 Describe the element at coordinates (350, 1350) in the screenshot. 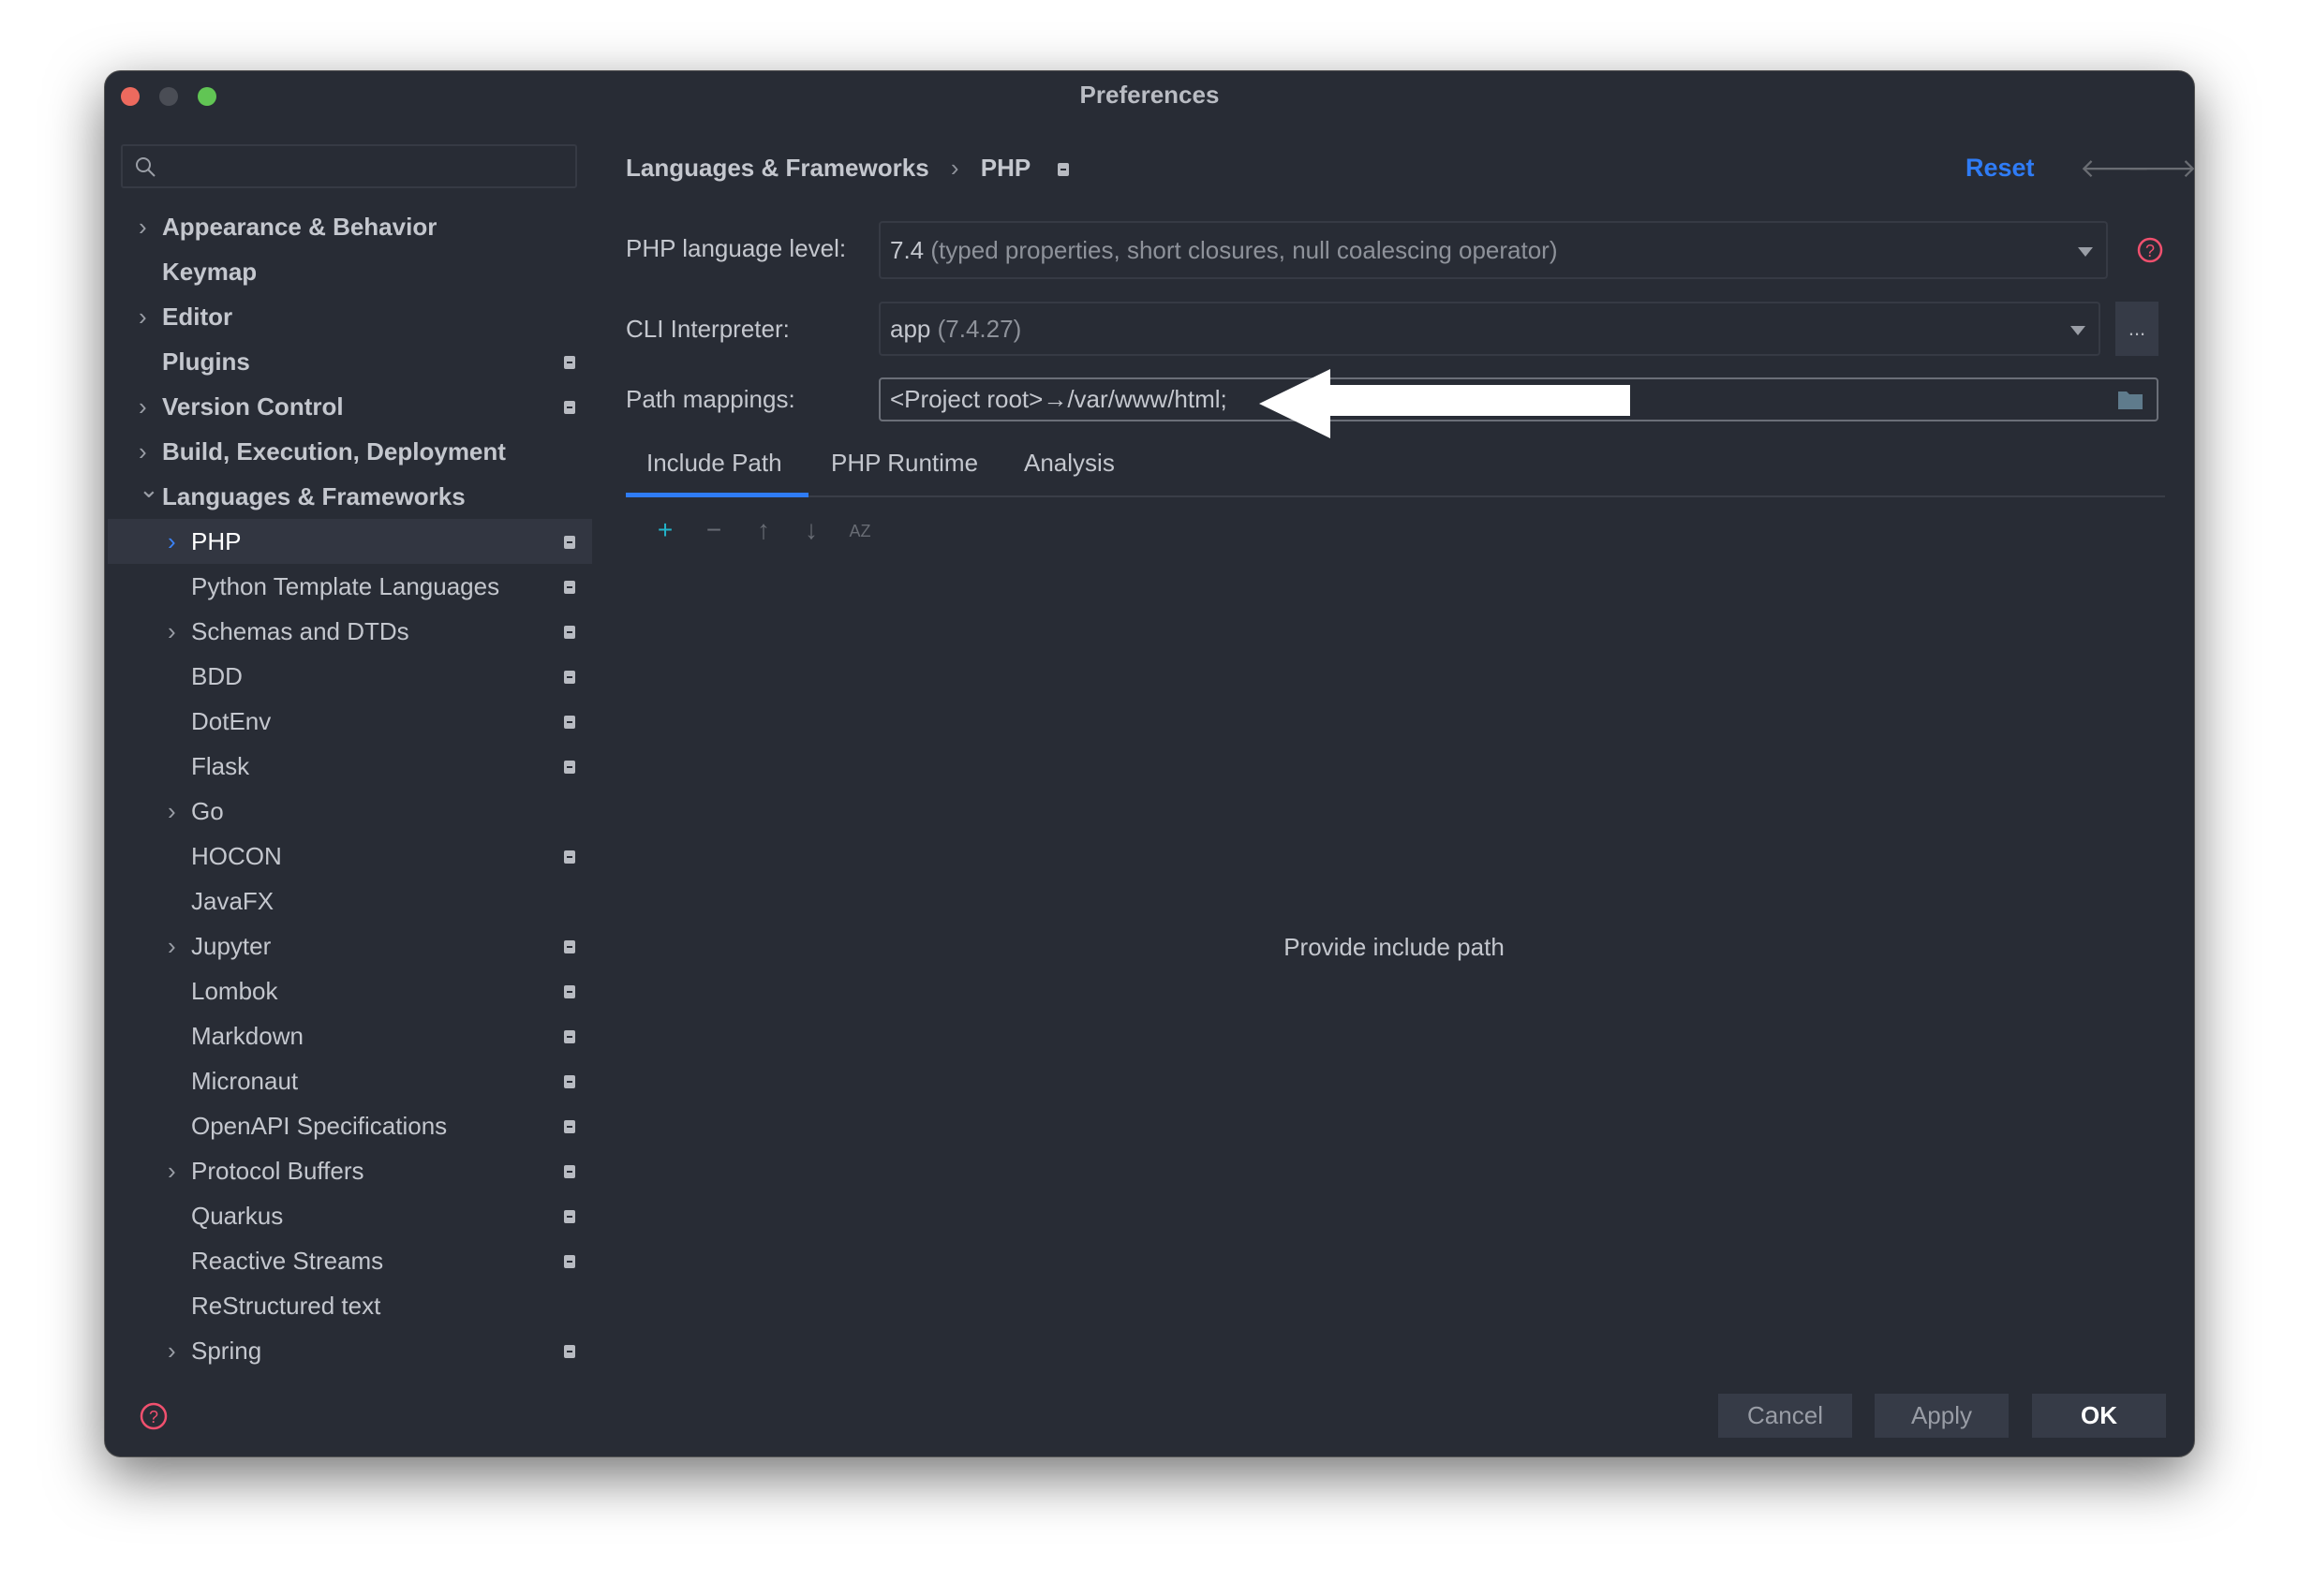

I see `sidebar-item: › Spring` at that location.